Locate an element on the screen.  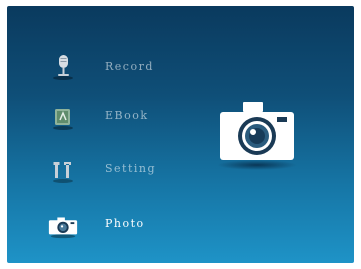
menu-label-ebook: EBook is located at coordinates (127, 115).